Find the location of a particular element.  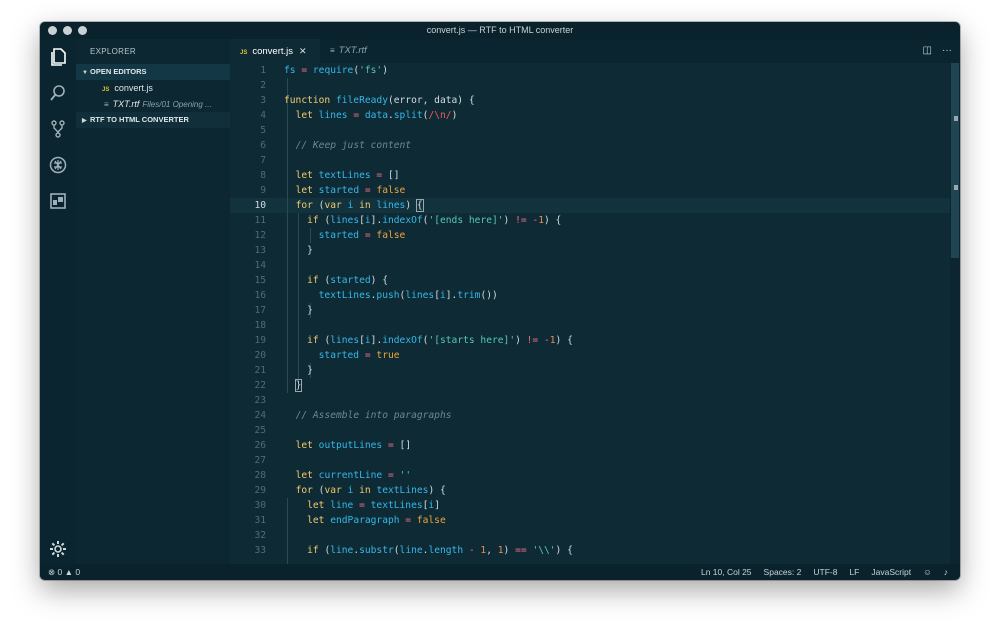

settings-gear-icon is located at coordinates (58, 549).